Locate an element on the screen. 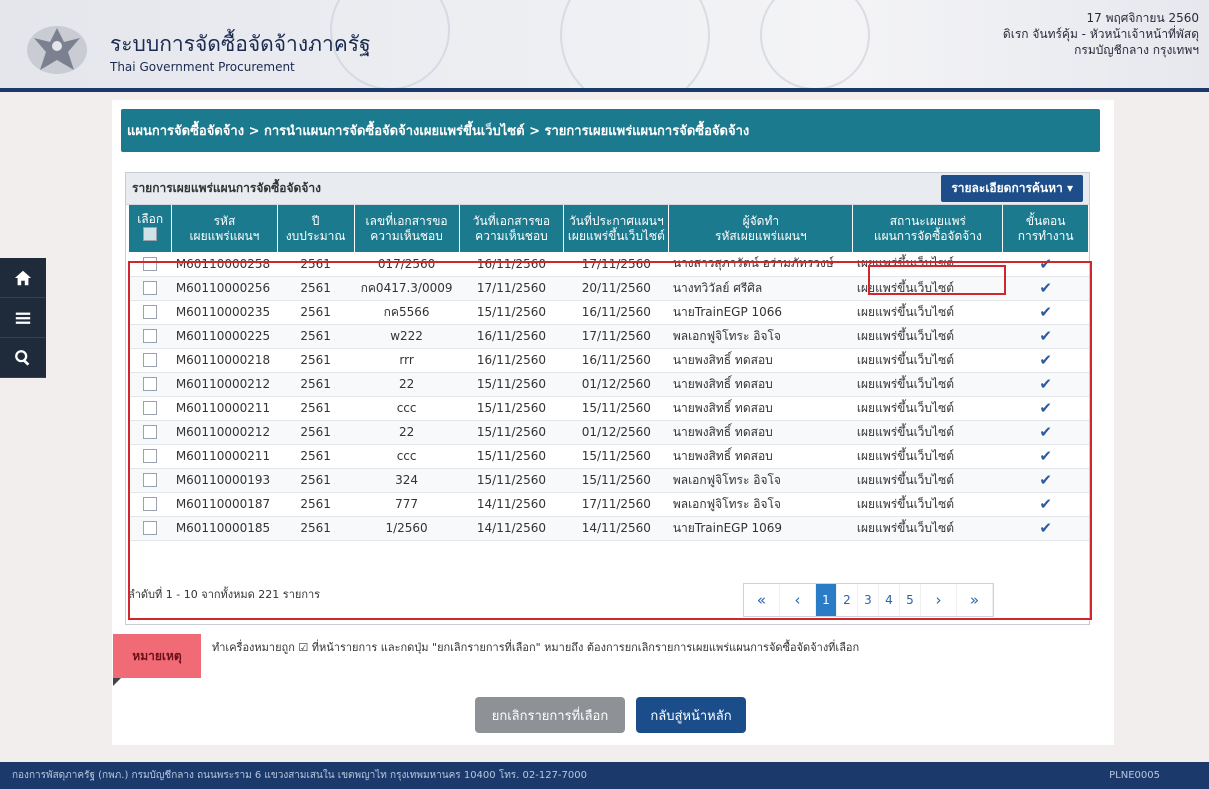  column-header: รหัส เผยแพร่แผนฯ is located at coordinates (224, 228).